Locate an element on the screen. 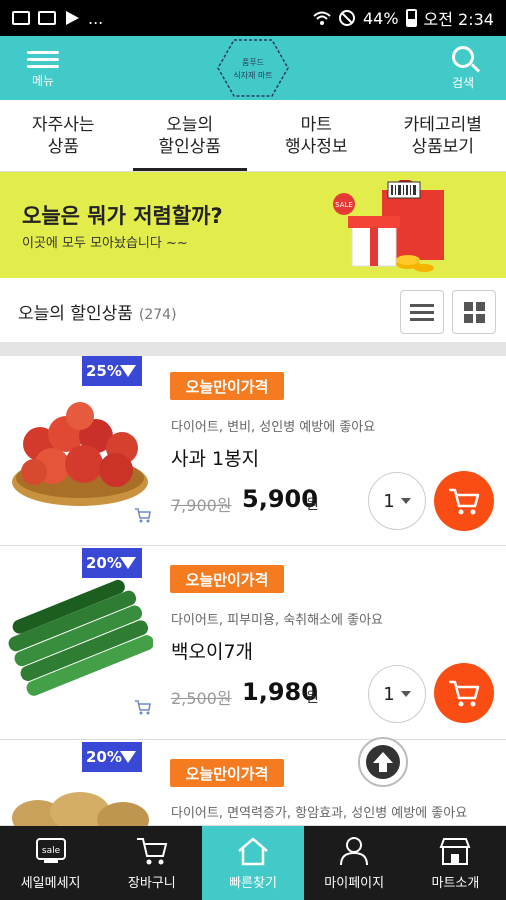  clock: 오전 2:34 is located at coordinates (458, 19).